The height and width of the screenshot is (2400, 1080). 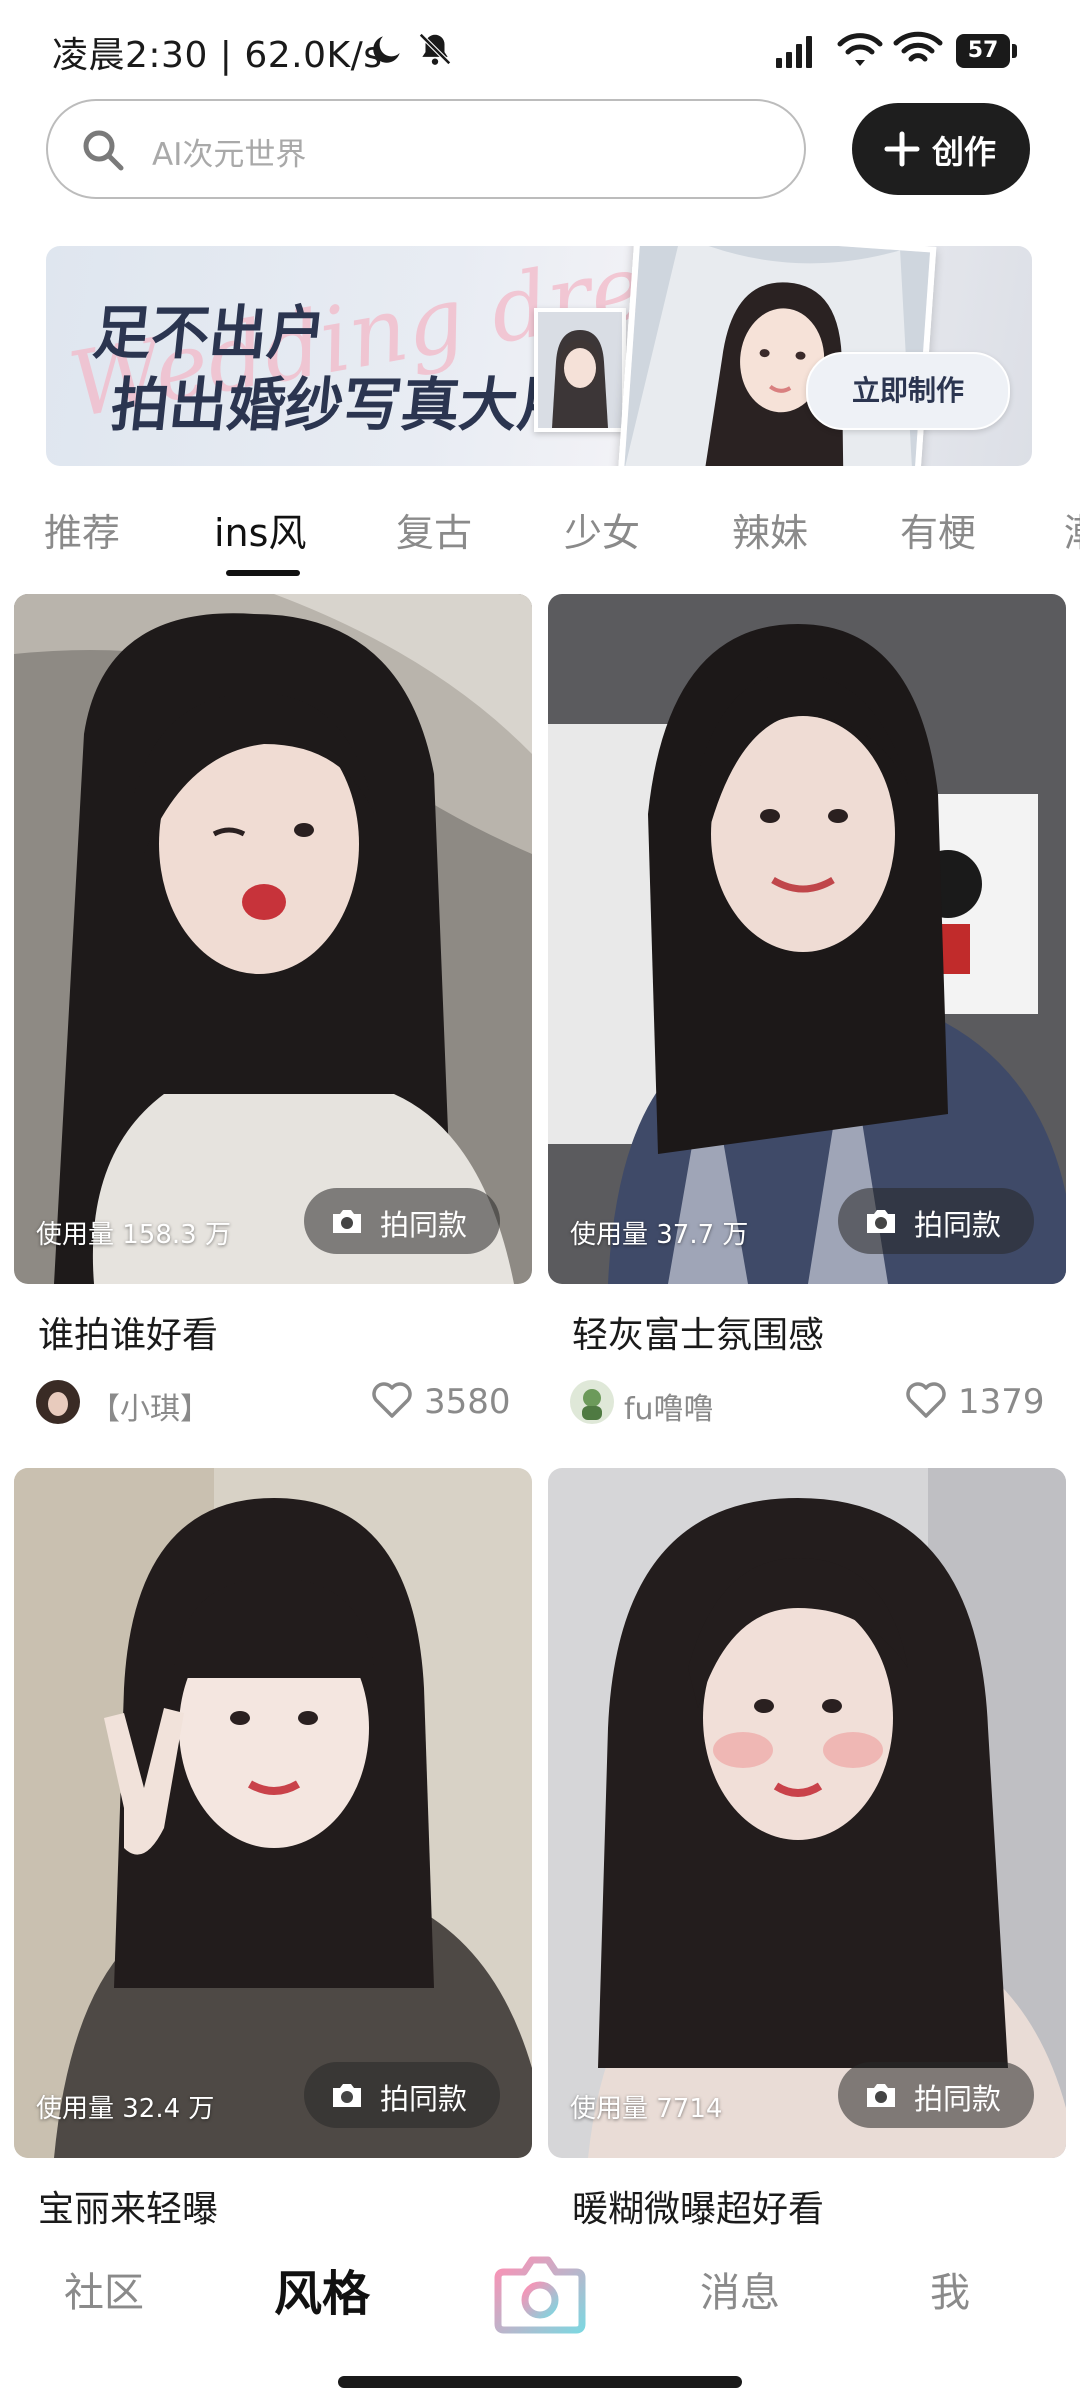 What do you see at coordinates (669, 1406) in the screenshot?
I see `author-name: fu噜噜` at bounding box center [669, 1406].